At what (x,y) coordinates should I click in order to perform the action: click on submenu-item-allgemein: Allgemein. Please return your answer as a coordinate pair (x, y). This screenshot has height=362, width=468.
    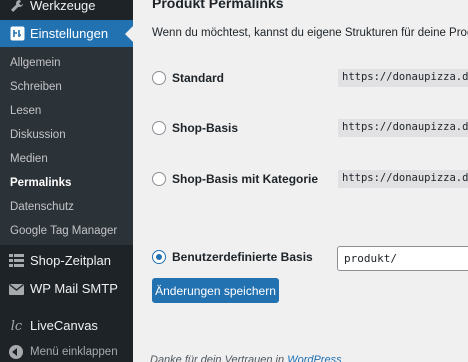
    Looking at the image, I should click on (35, 63).